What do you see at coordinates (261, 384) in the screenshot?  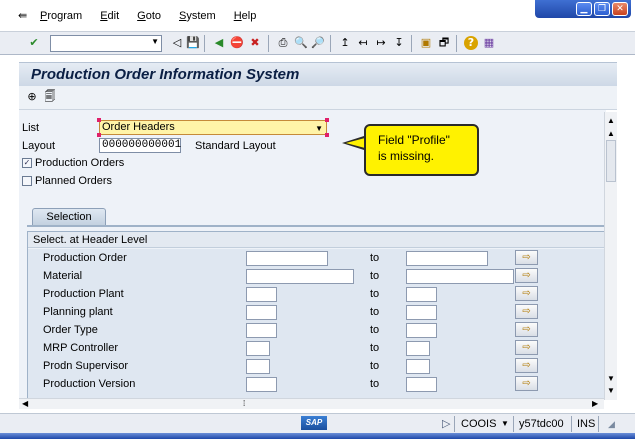 I see `production-version-low-field` at bounding box center [261, 384].